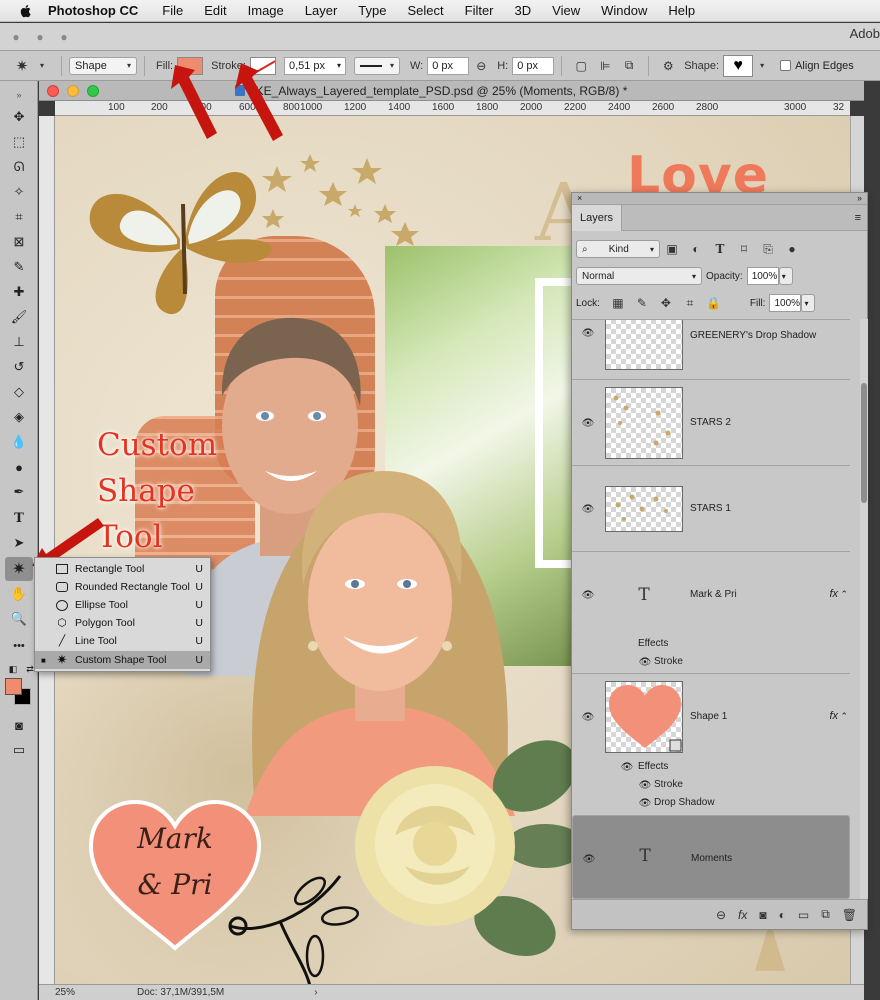 Image resolution: width=880 pixels, height=1000 pixels. What do you see at coordinates (53, 90) in the screenshot?
I see `doc-close-icon` at bounding box center [53, 90].